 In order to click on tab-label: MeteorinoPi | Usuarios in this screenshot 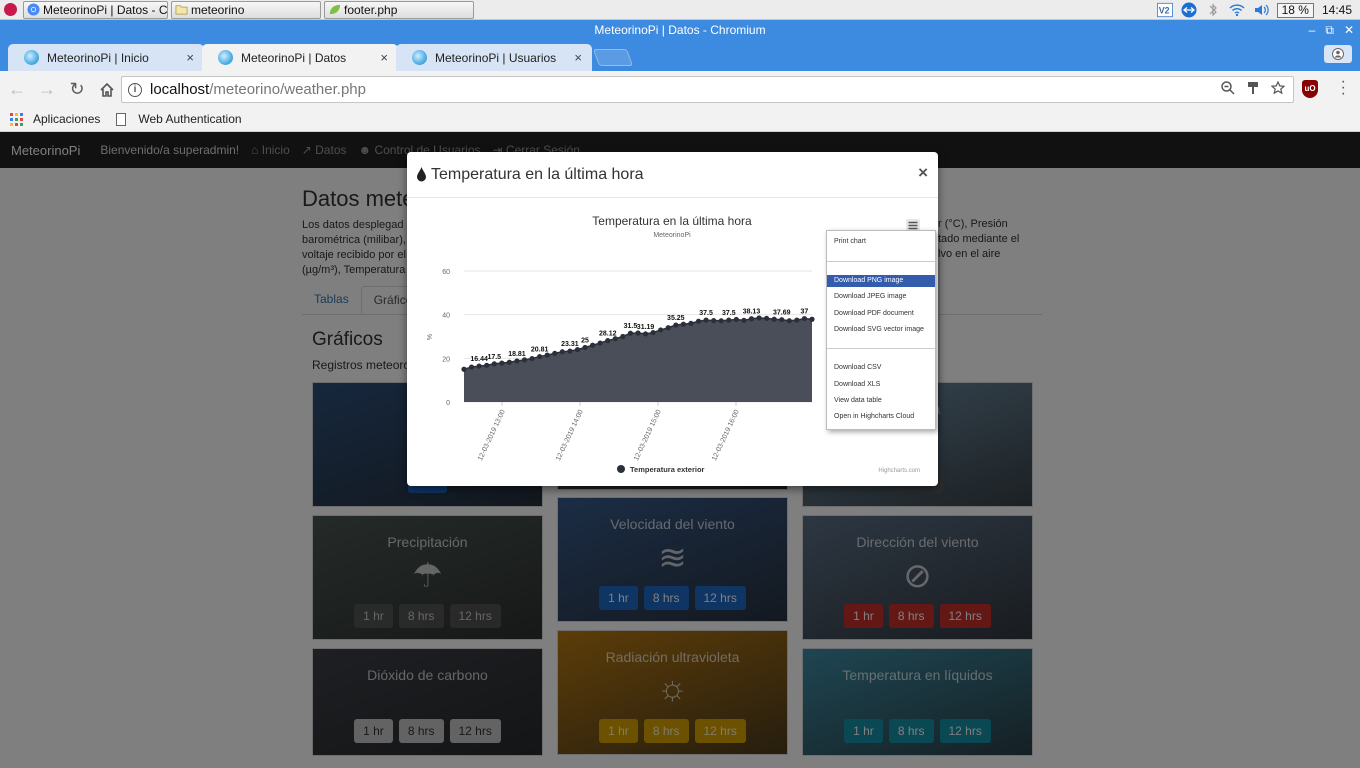, I will do `click(496, 57)`.